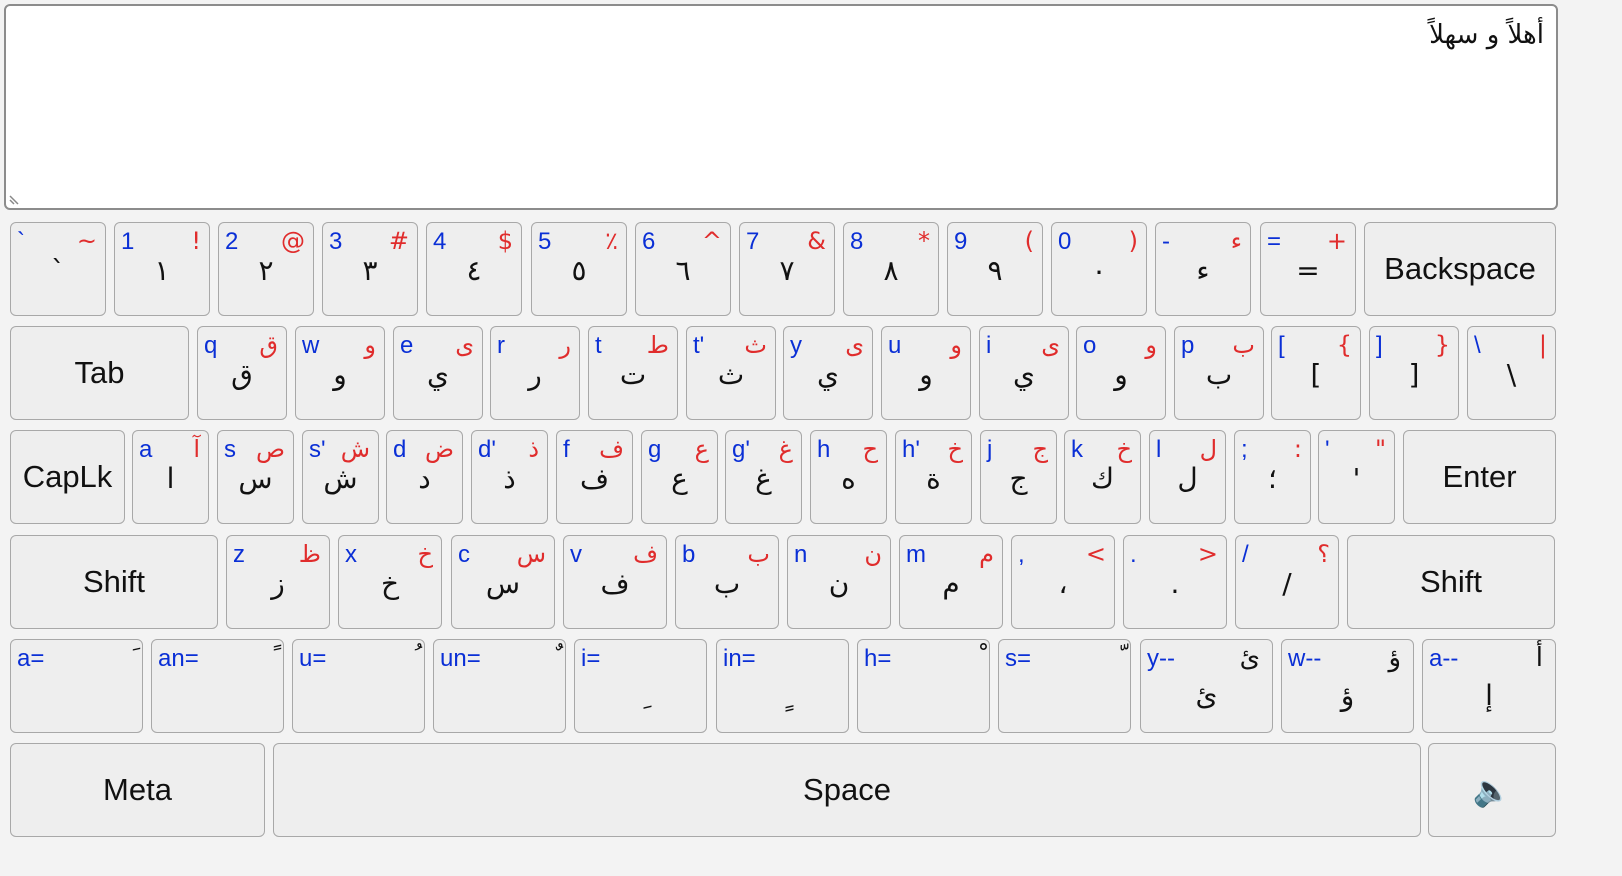  I want to click on shift-arabic-label: ق, so click(268, 345).